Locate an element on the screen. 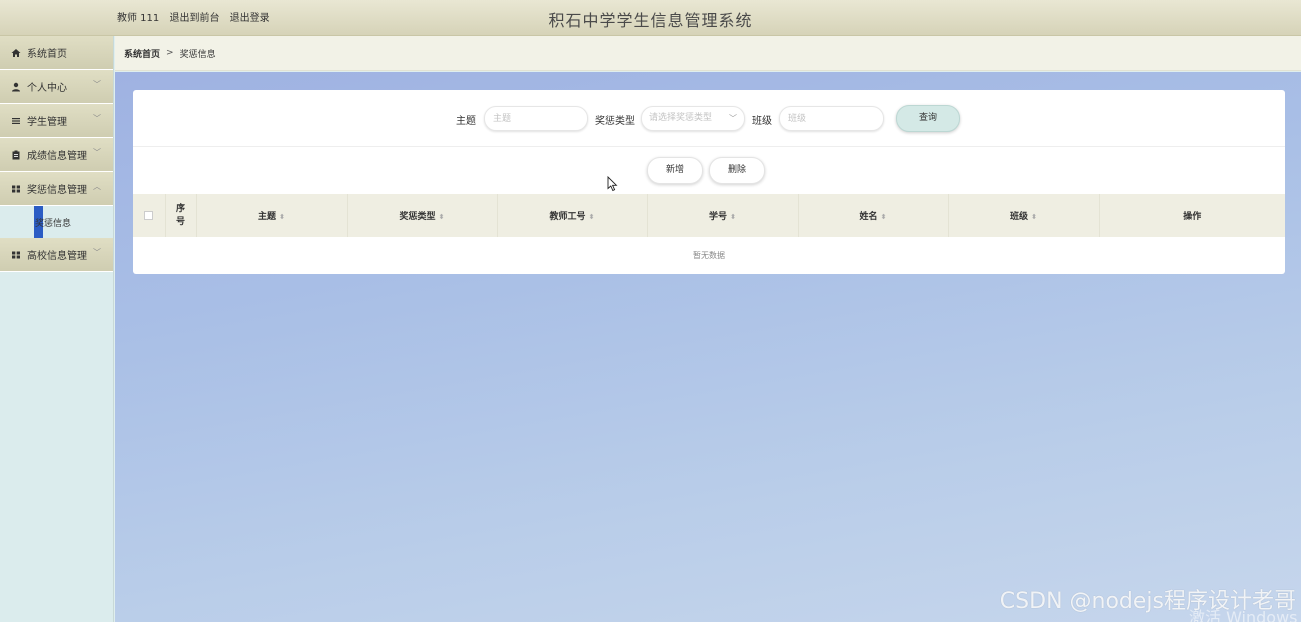  user-role: 教师 111 is located at coordinates (138, 18).